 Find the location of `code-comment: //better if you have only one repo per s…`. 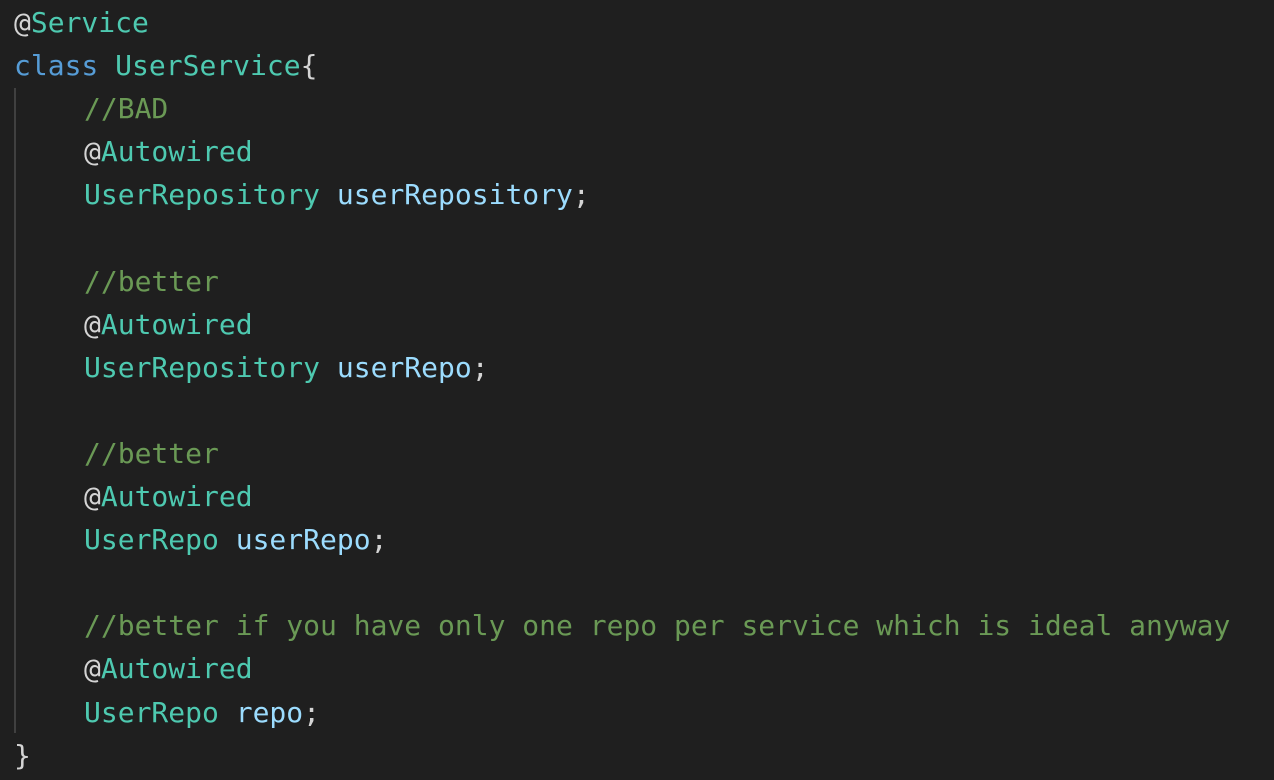

code-comment: //better if you have only one repo per s… is located at coordinates (657, 626).